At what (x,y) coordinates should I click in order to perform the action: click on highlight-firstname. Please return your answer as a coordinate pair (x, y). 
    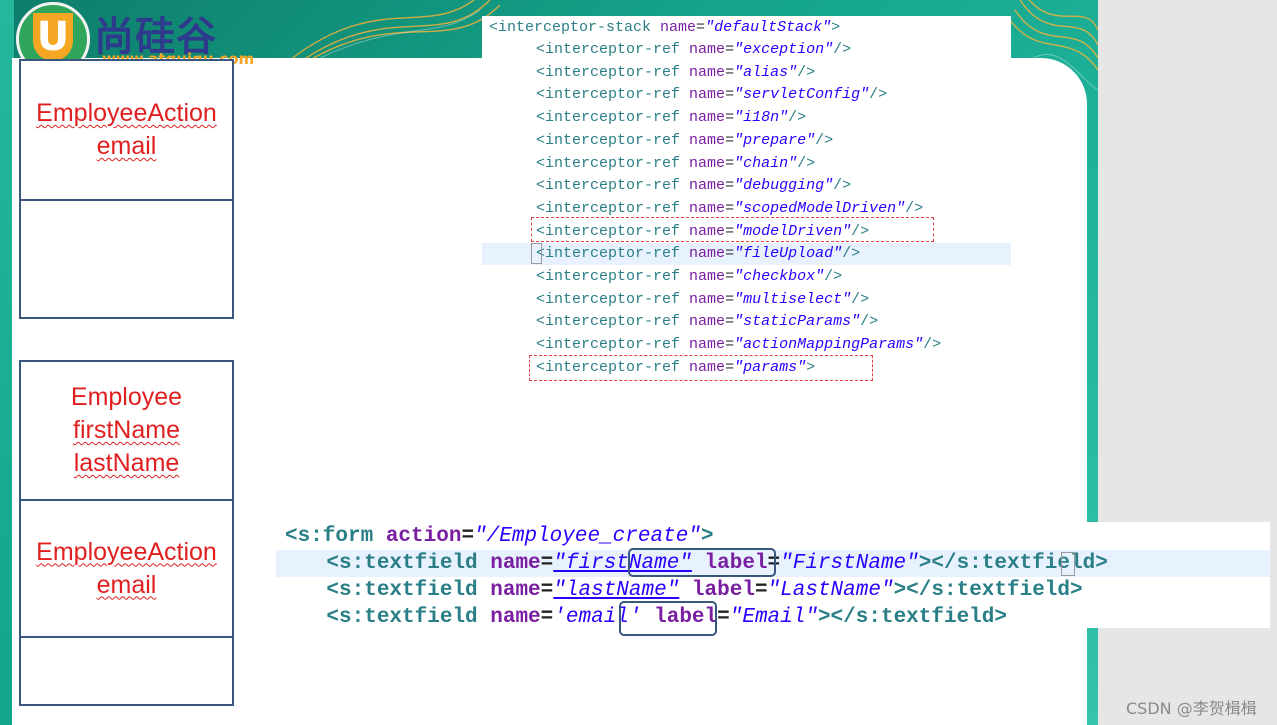
    Looking at the image, I should click on (702, 562).